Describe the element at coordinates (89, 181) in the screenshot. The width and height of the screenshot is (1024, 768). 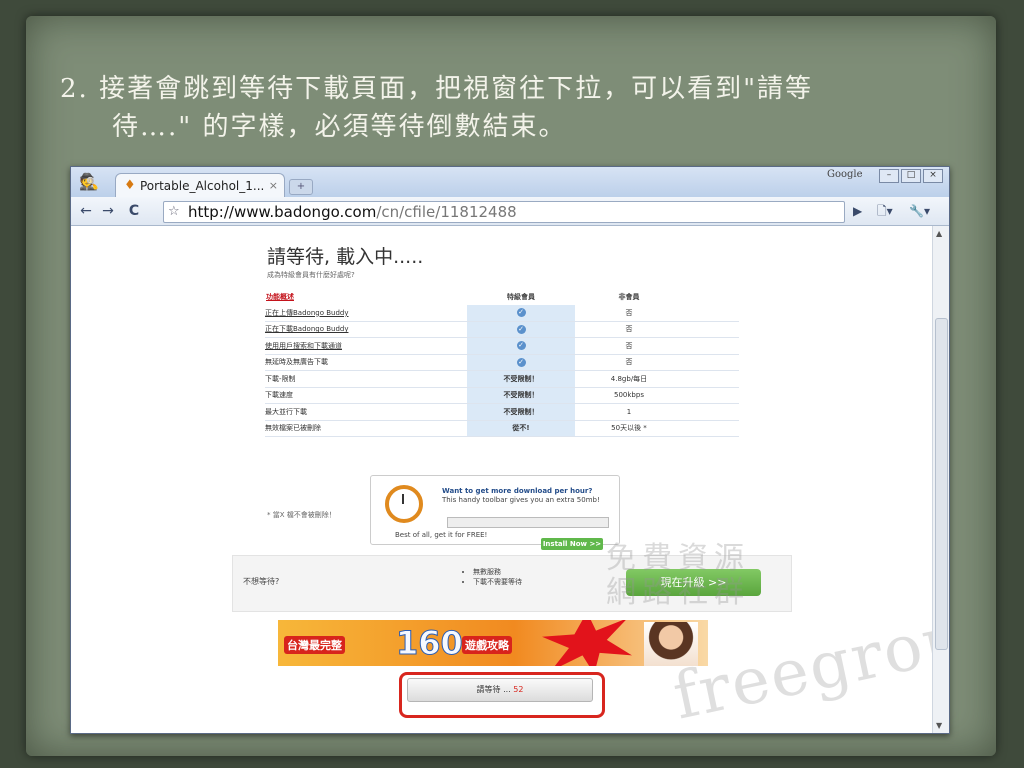
I see `incognito-icon: 🕵` at that location.